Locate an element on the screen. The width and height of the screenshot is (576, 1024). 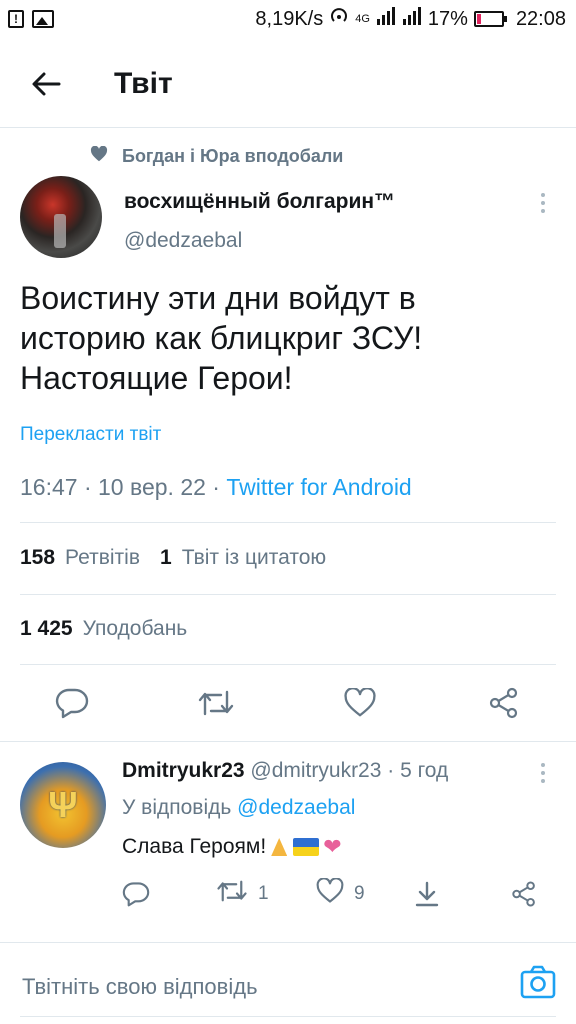
battery-percent: 17% is located at coordinates (447, 18).